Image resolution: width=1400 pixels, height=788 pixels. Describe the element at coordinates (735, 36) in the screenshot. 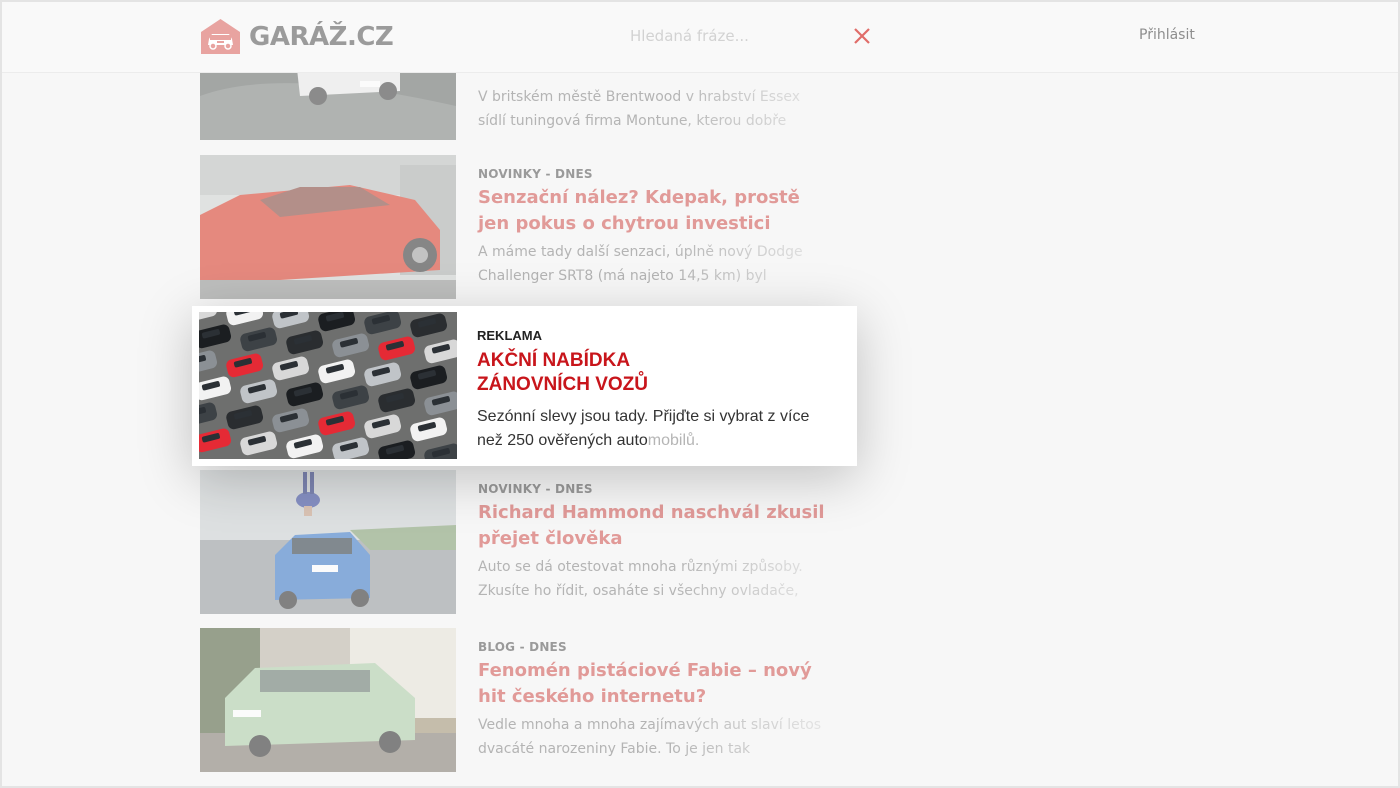

I see `search-input` at that location.